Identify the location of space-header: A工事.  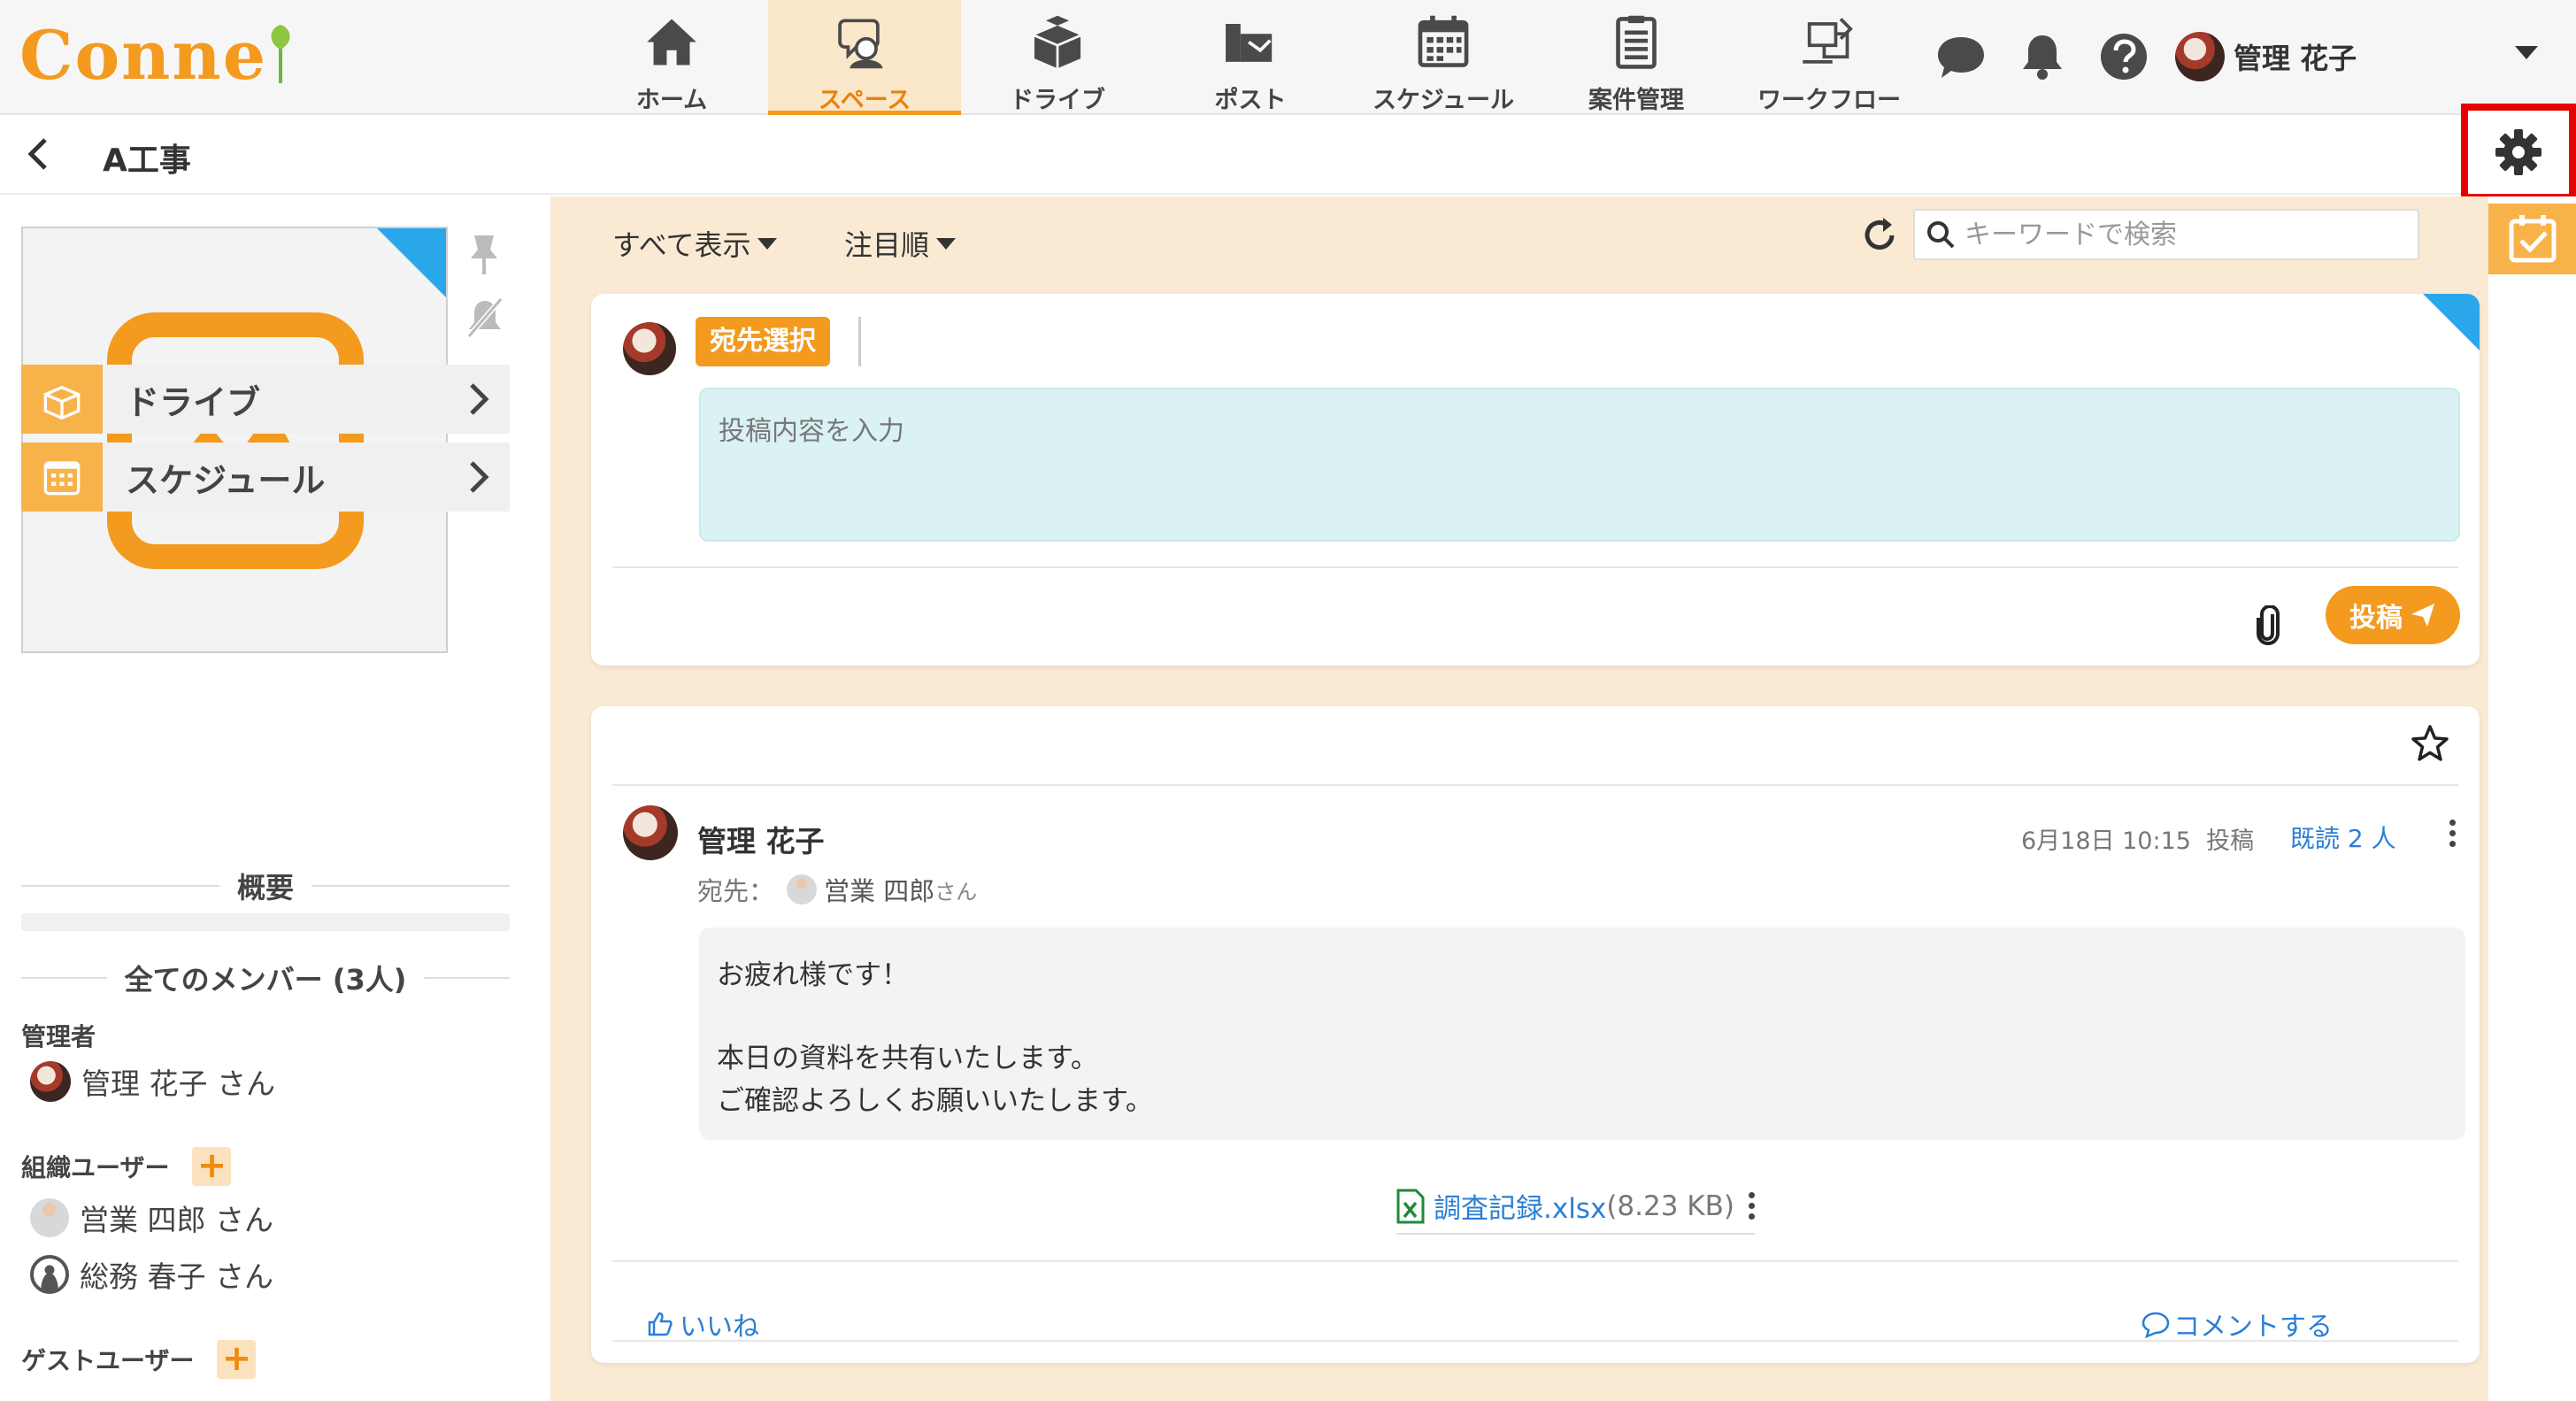
(1288, 155).